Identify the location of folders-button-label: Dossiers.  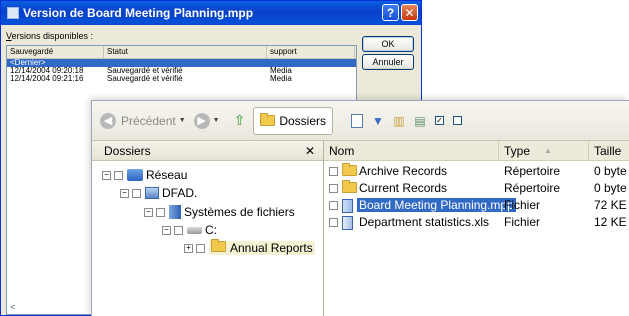
(302, 120).